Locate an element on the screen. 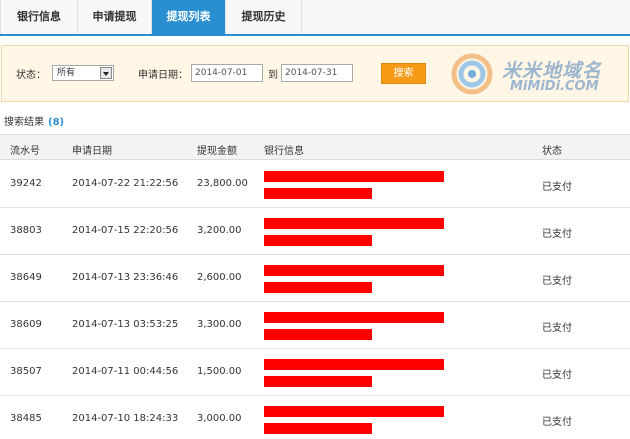 The image size is (630, 439). row-amount: 2,600.00 is located at coordinates (219, 277).